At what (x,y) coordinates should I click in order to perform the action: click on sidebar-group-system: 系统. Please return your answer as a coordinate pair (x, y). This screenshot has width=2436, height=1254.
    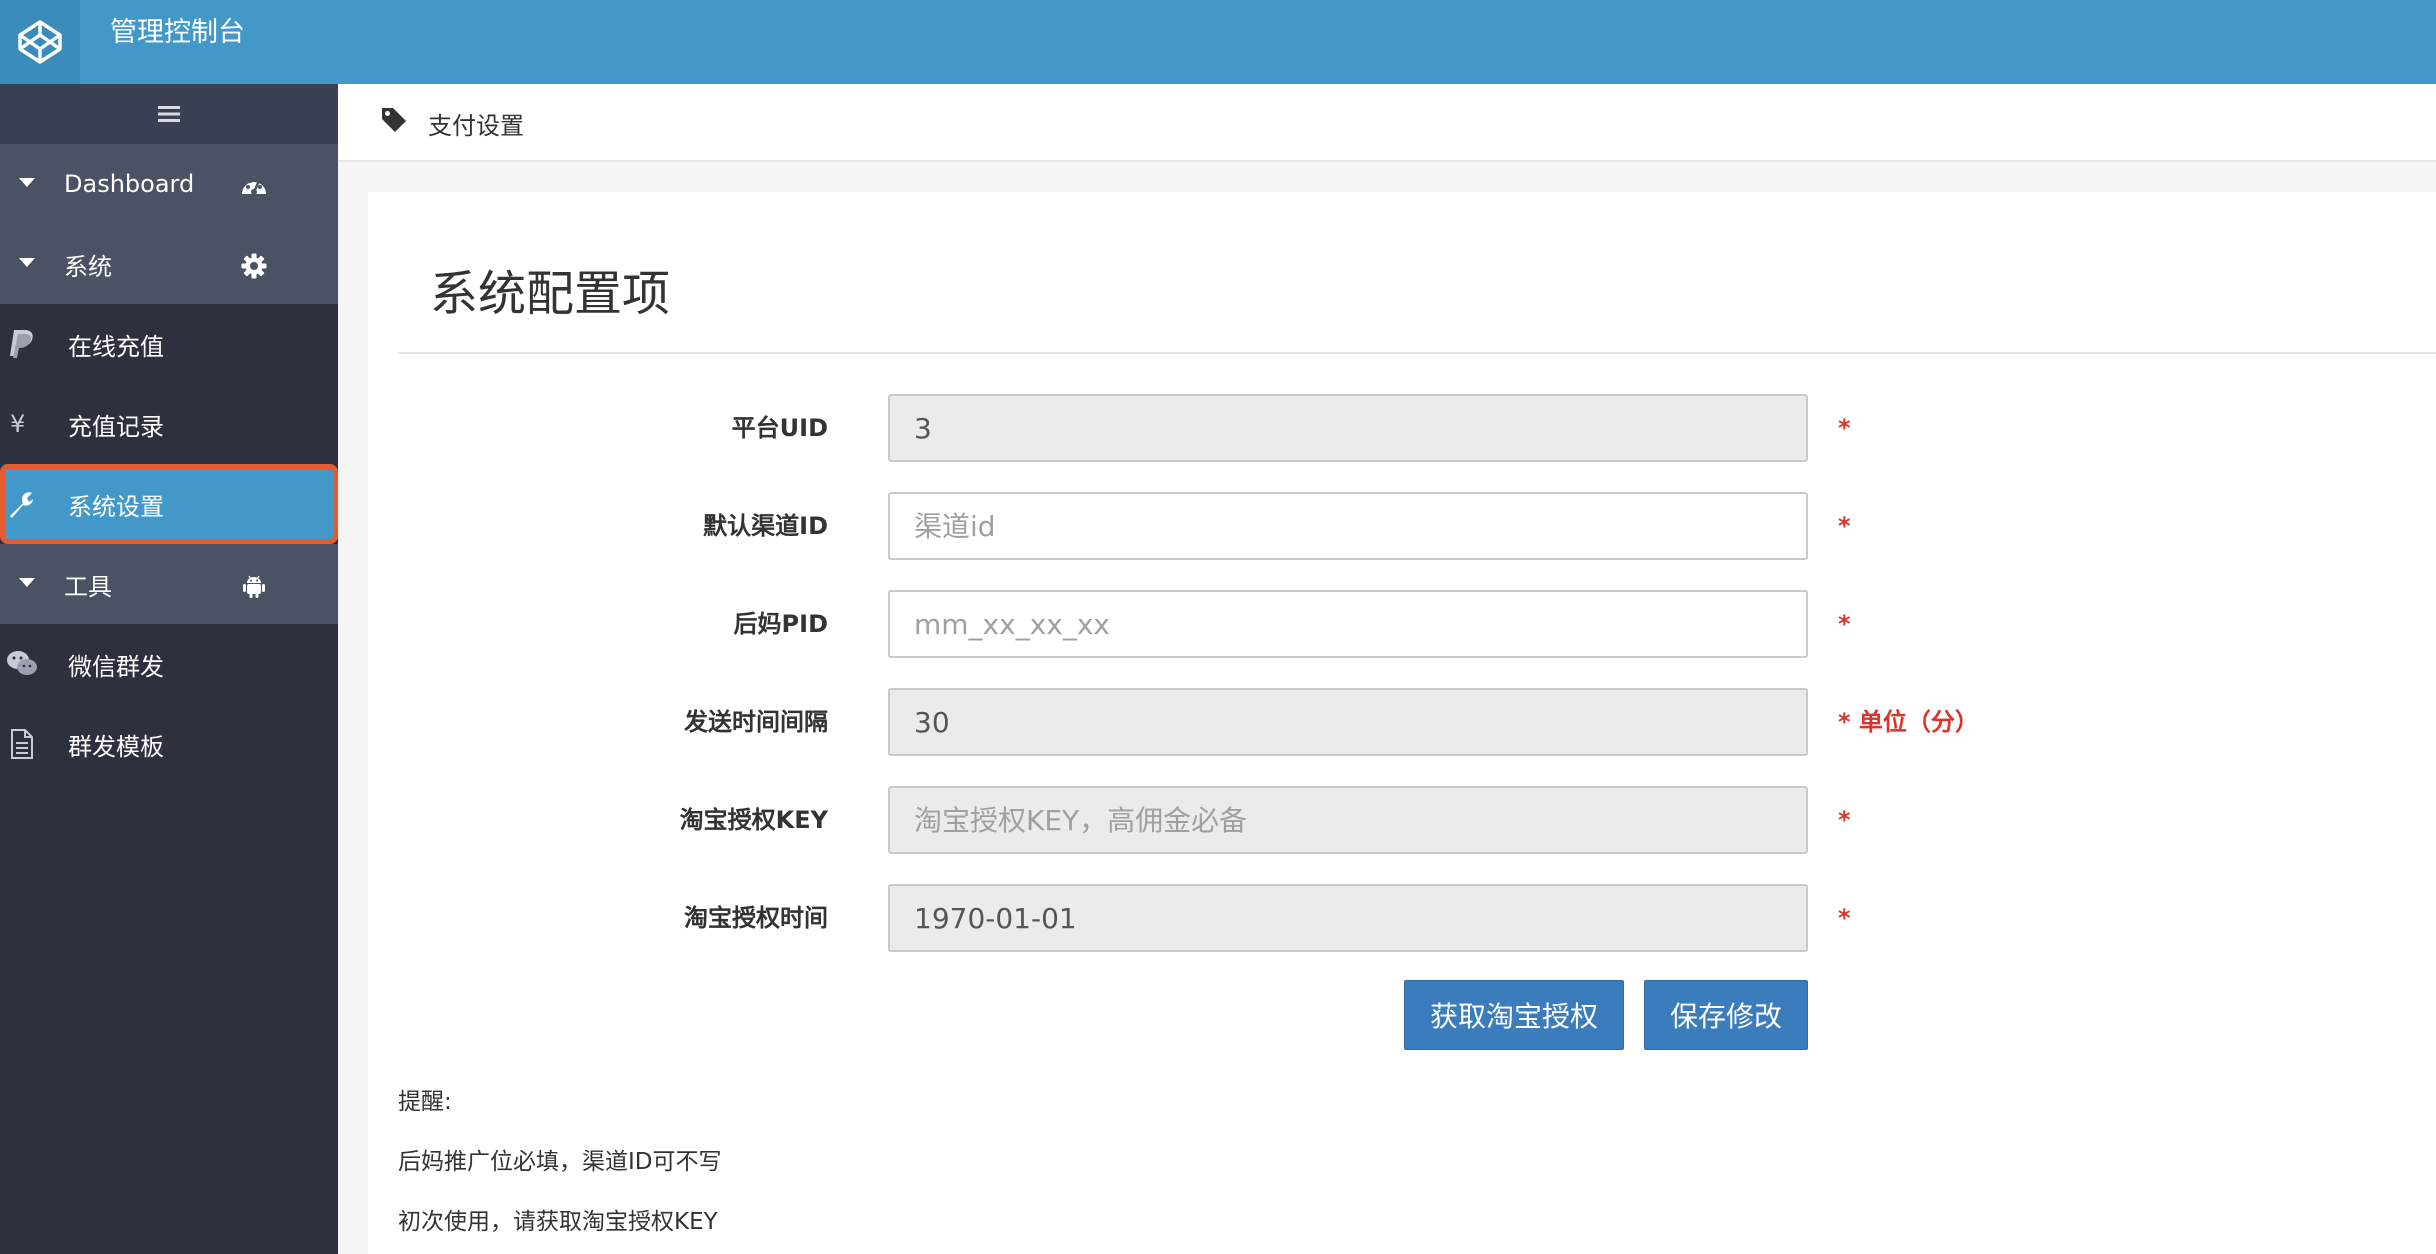
    Looking at the image, I should click on (169, 264).